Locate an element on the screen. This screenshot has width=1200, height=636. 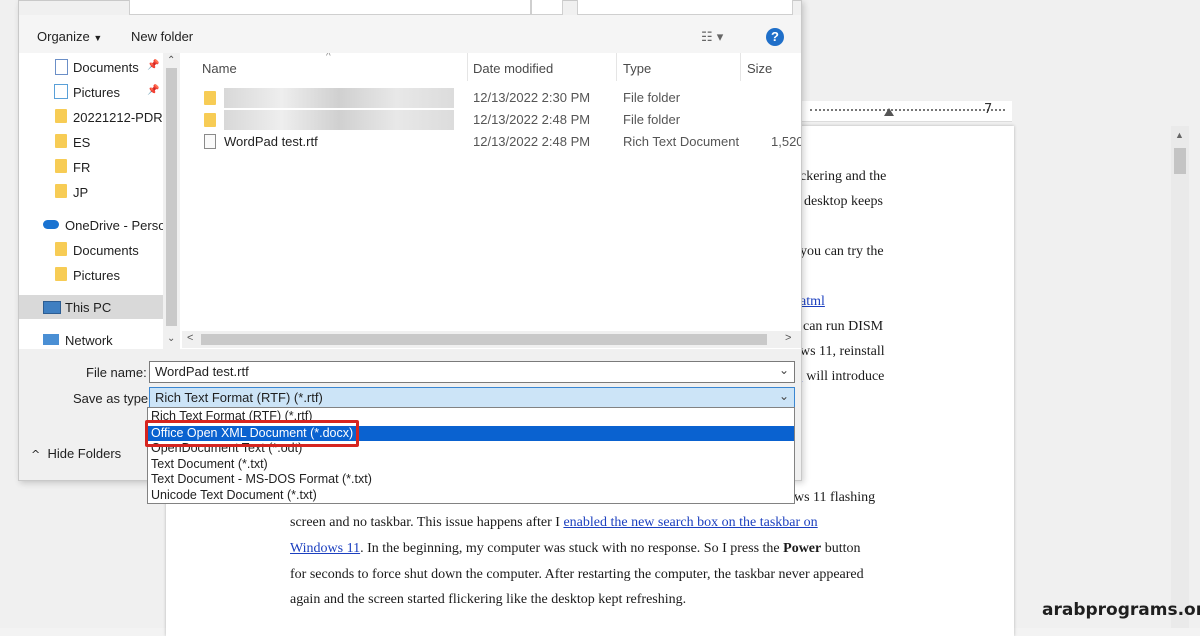
nav-scrollbar: ⌃ ⌄ is located at coordinates (171, 201).